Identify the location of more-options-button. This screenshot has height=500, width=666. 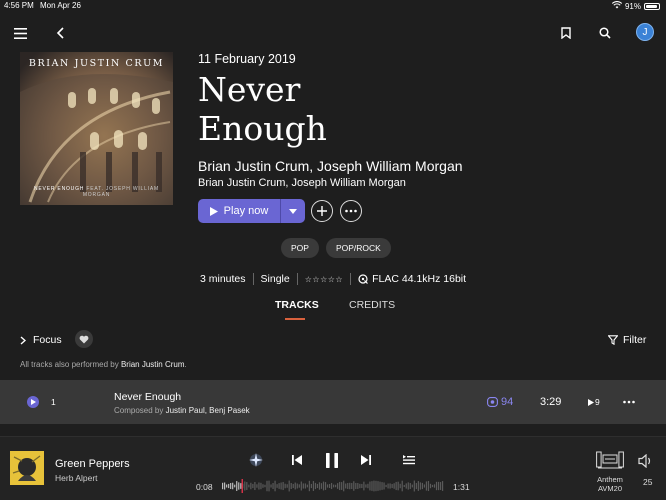
(351, 211).